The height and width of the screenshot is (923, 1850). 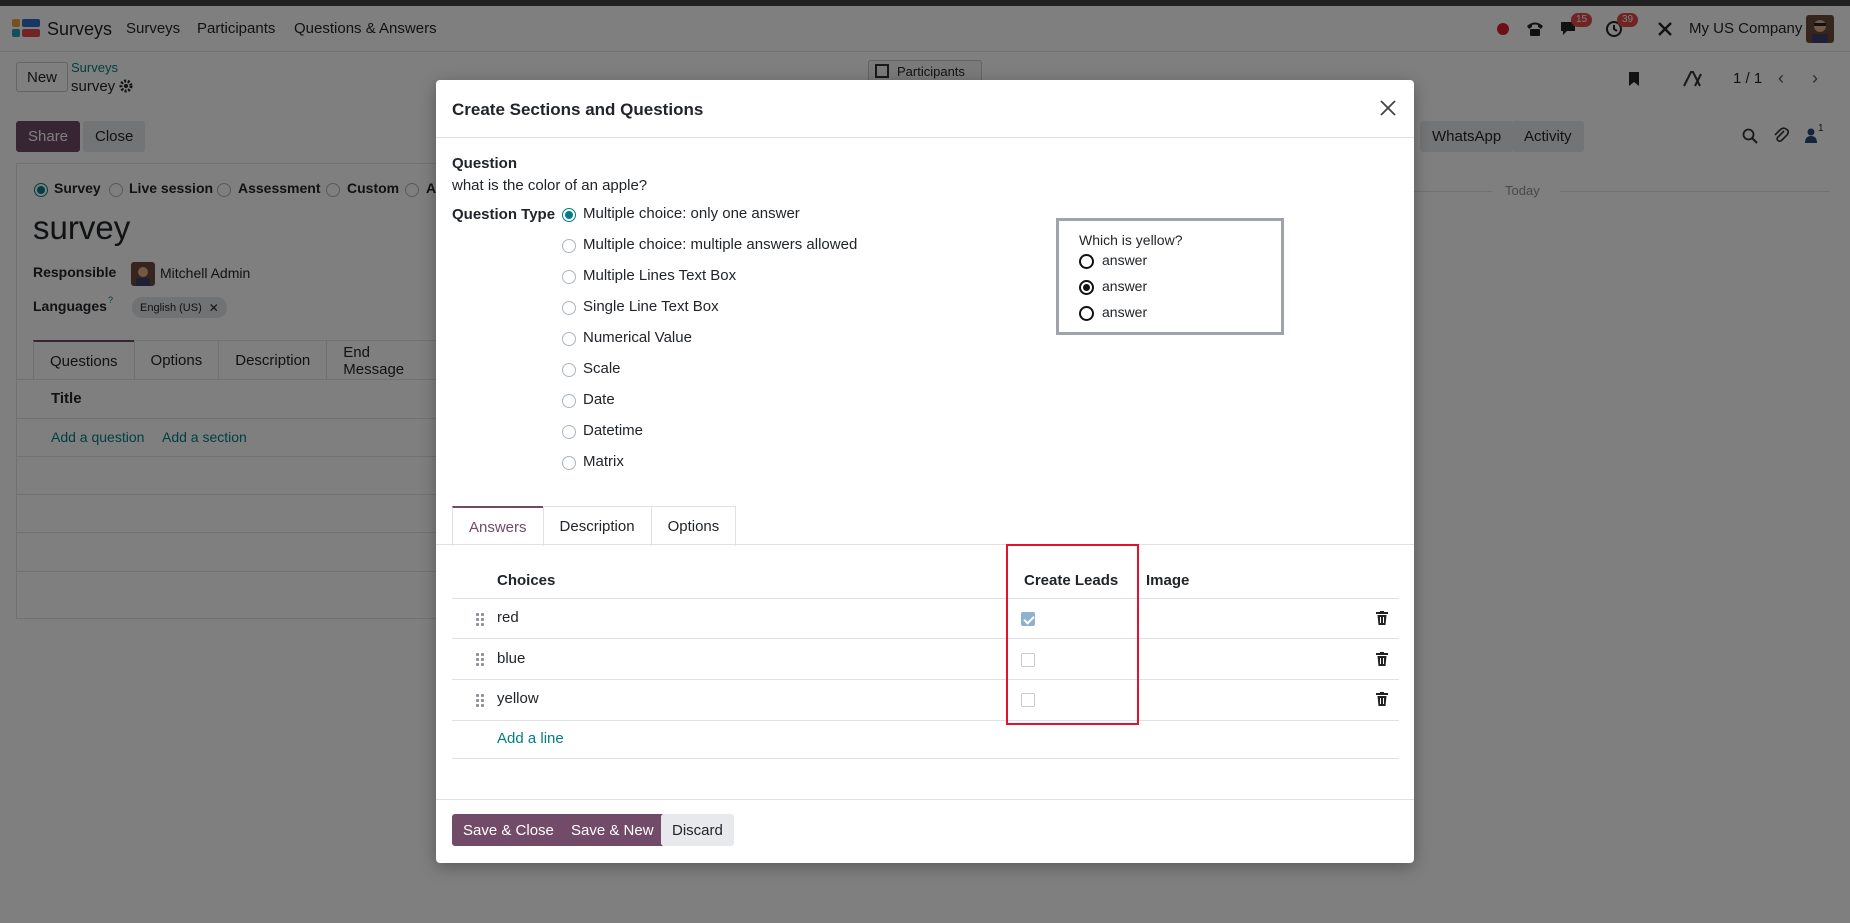 I want to click on type-datetime-radio, so click(x=569, y=432).